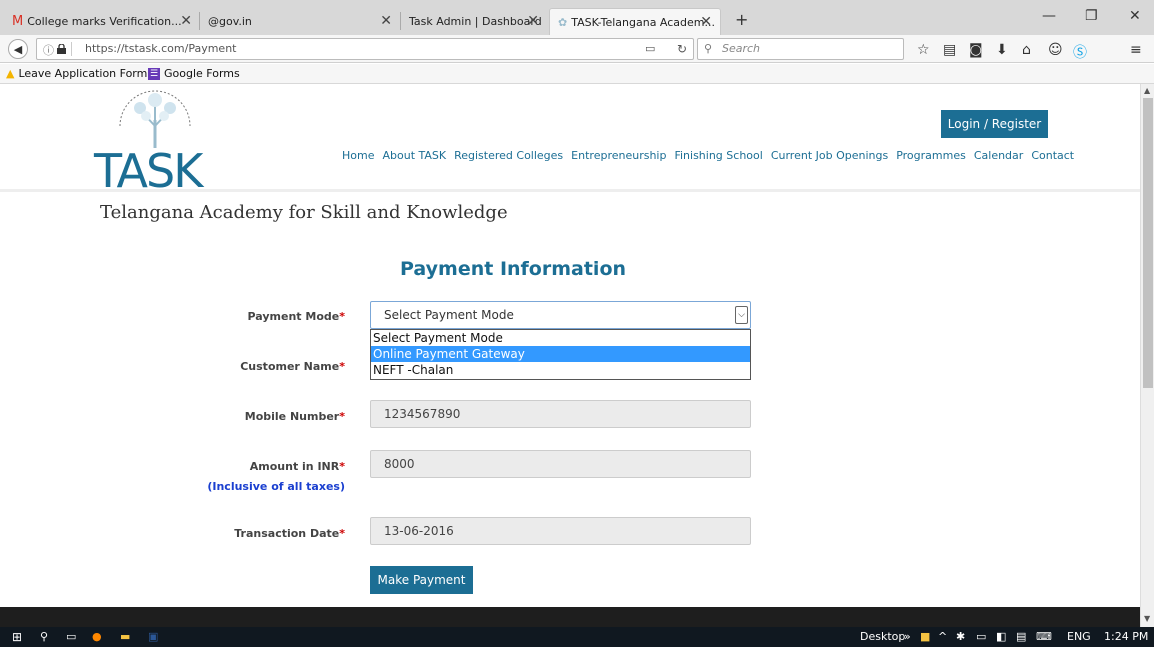 This screenshot has height=647, width=1154. Describe the element at coordinates (560, 464) in the screenshot. I see `amount-field: 8000` at that location.